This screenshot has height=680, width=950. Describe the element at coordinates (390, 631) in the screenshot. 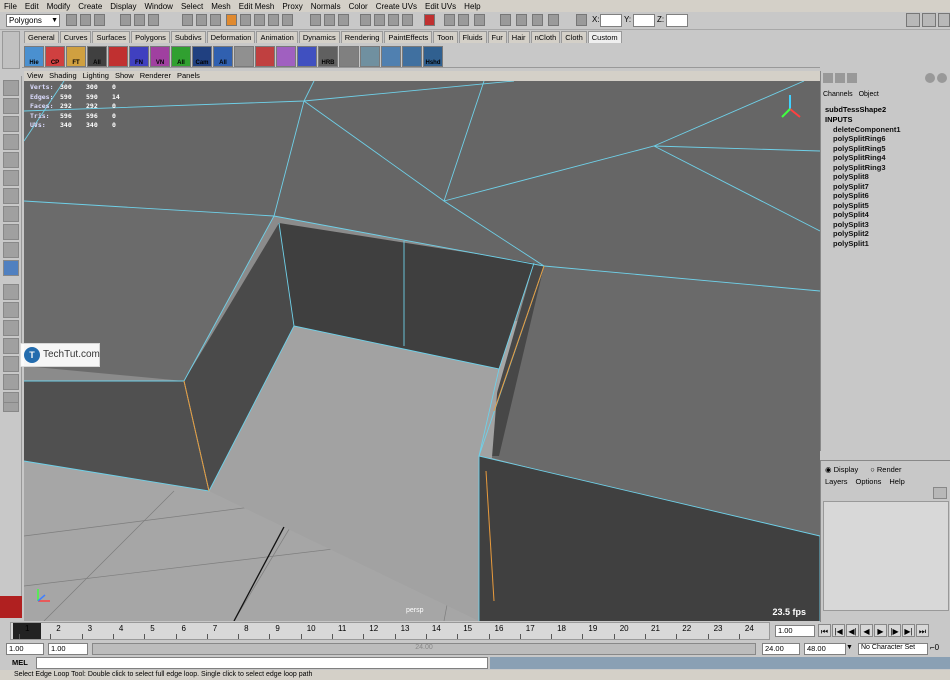

I see `time-slider: 1 2 3 4 5 6 7 8 9 10 11 12 13 14 15 16 17 18 19 20 21 22 23 24` at that location.